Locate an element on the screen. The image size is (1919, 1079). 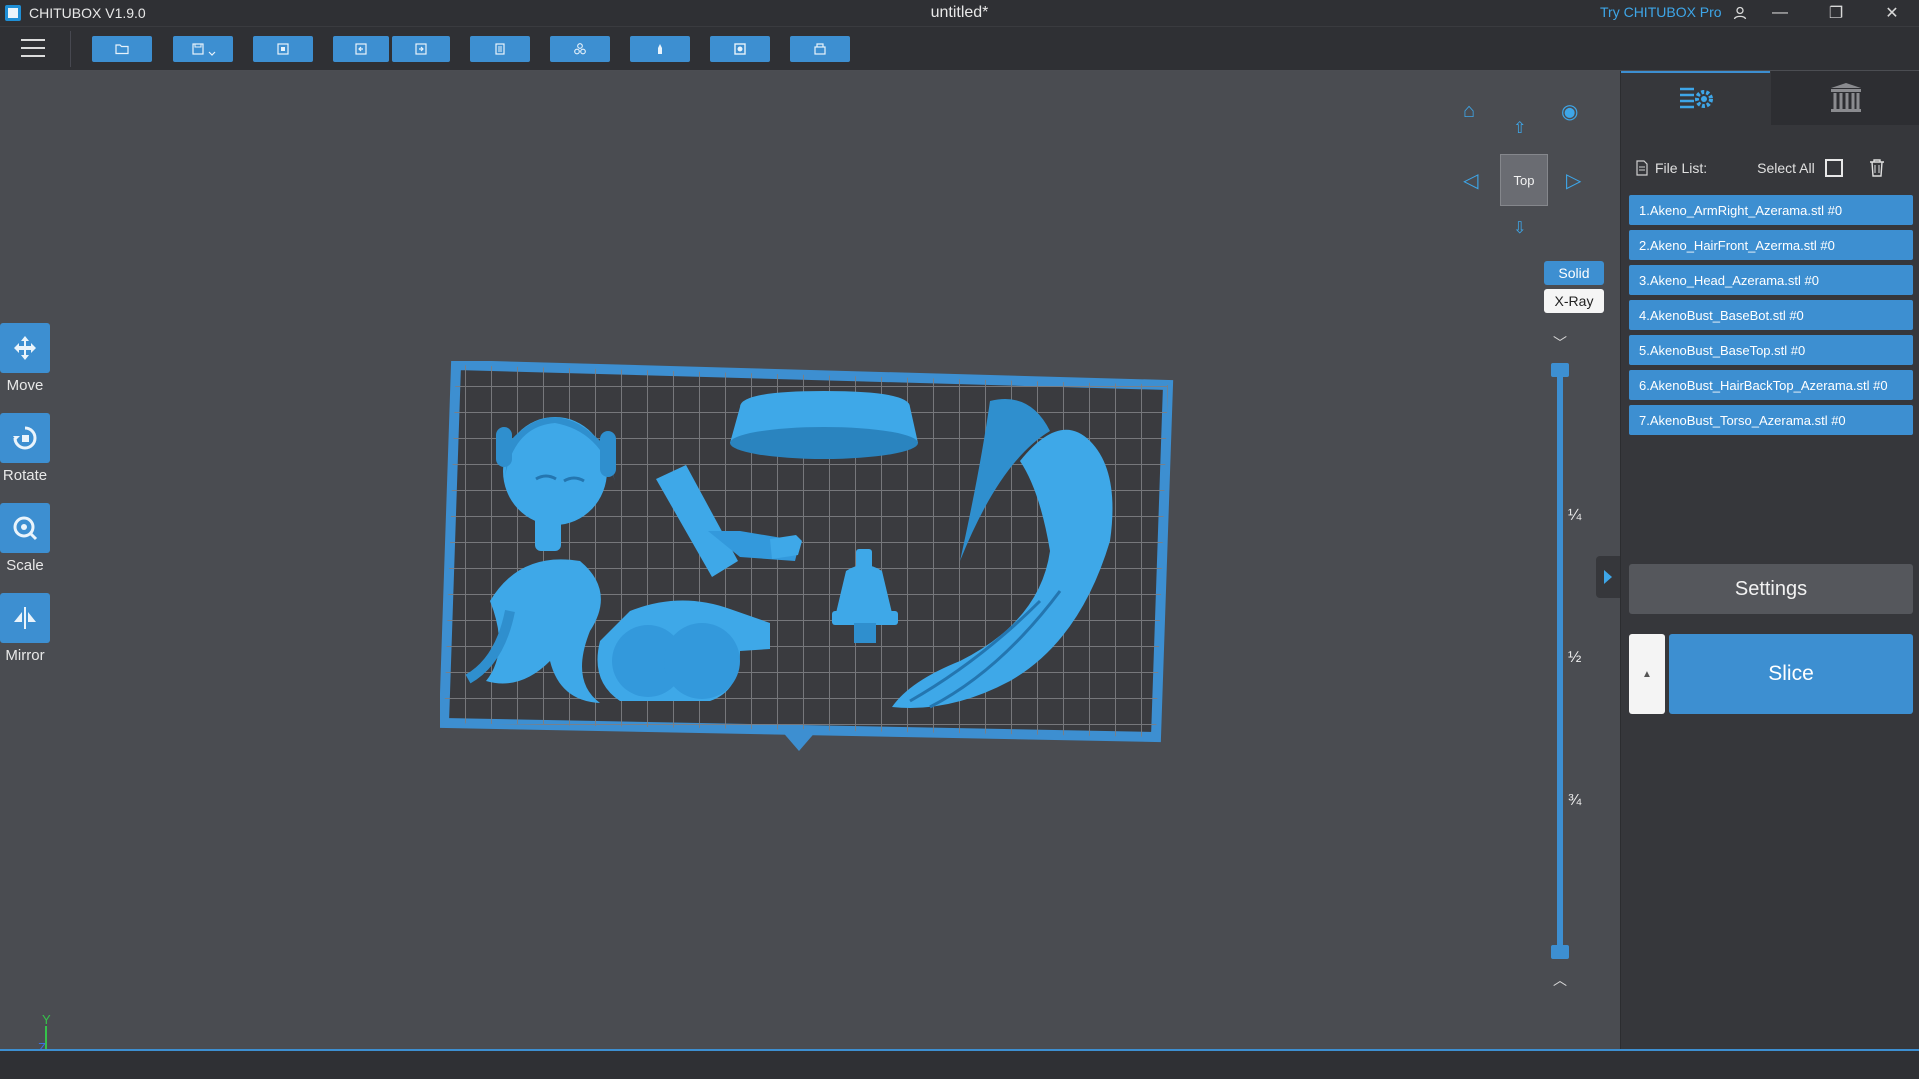
slider-expand-icon: ︿ is located at coordinates (1560, 980).